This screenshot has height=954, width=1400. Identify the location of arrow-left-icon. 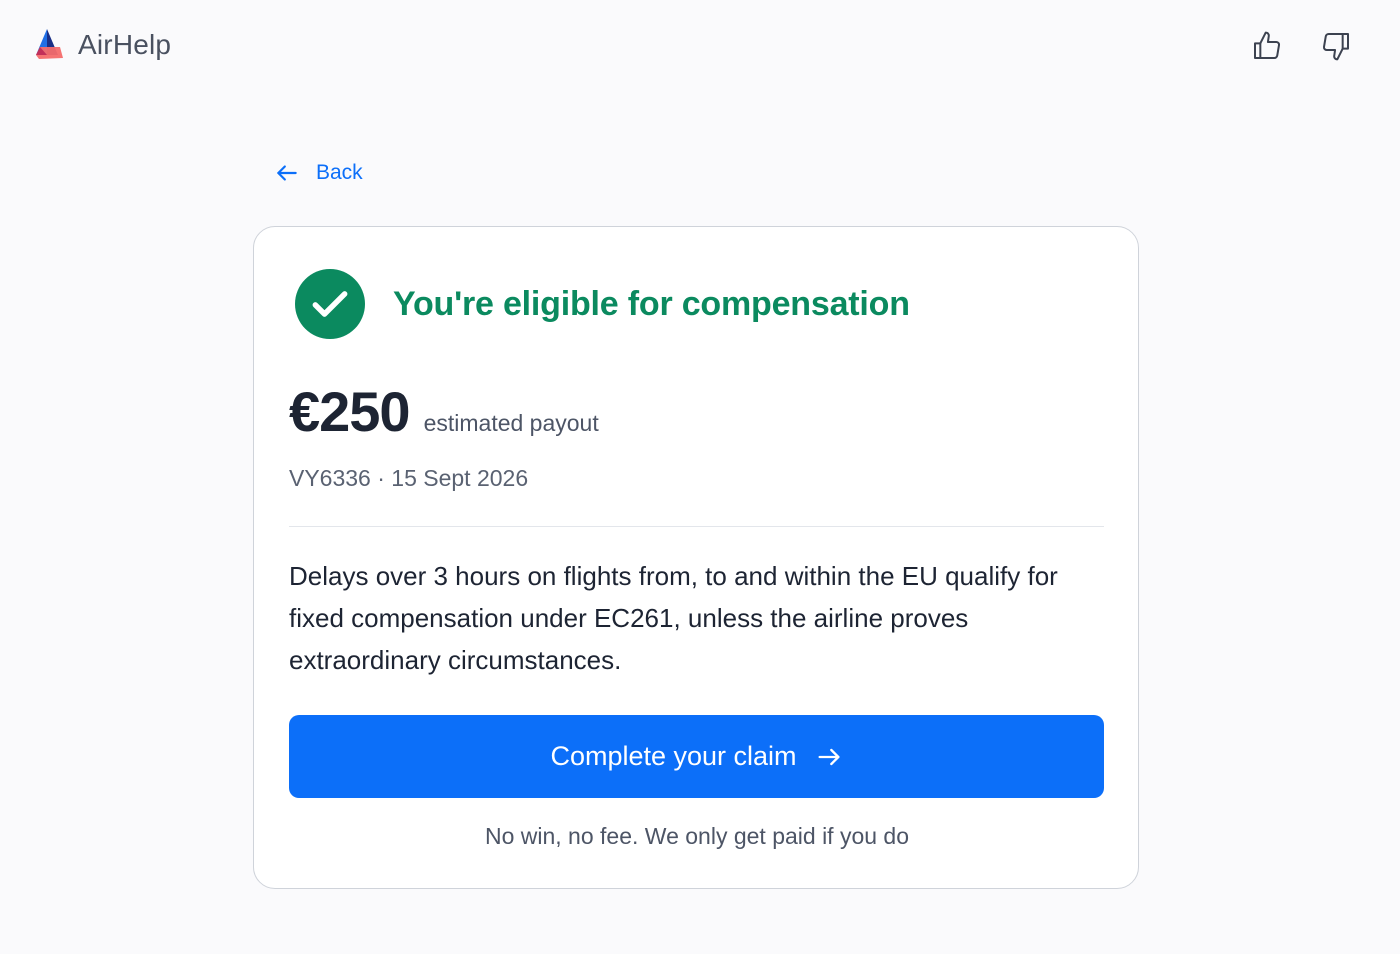
(287, 173).